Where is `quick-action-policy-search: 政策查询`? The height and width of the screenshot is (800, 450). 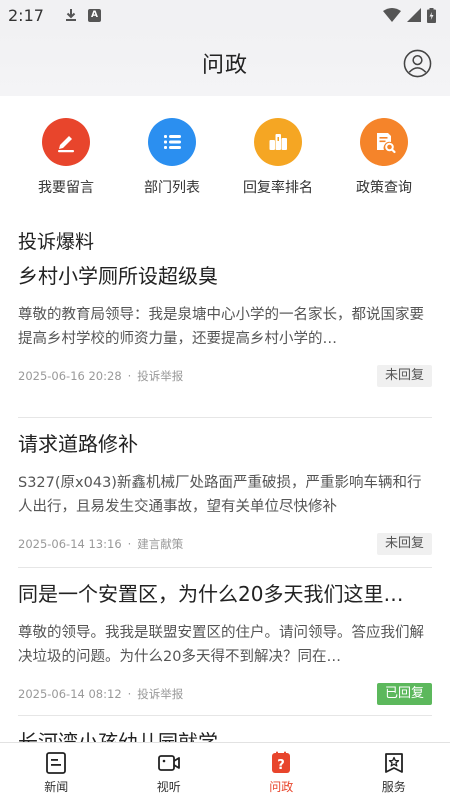
quick-action-policy-search: 政策查询 is located at coordinates (384, 166).